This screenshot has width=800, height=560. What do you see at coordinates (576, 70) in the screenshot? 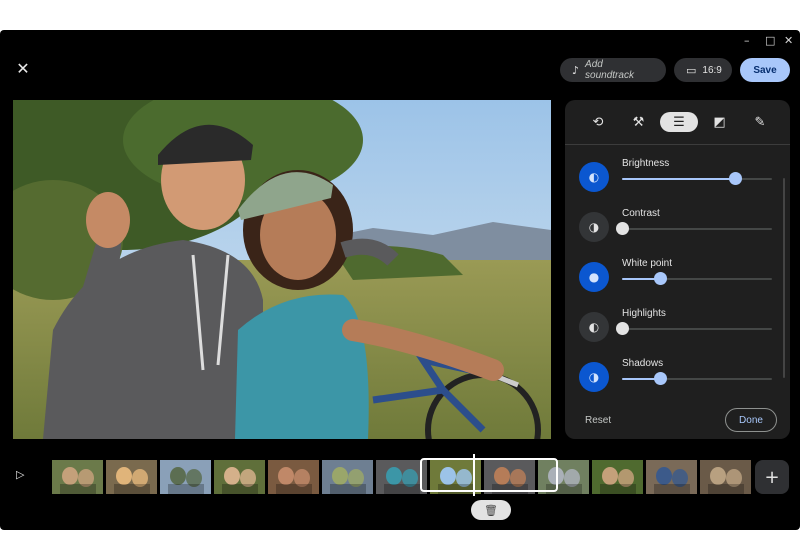
I see `music-note-icon: ♪` at bounding box center [576, 70].